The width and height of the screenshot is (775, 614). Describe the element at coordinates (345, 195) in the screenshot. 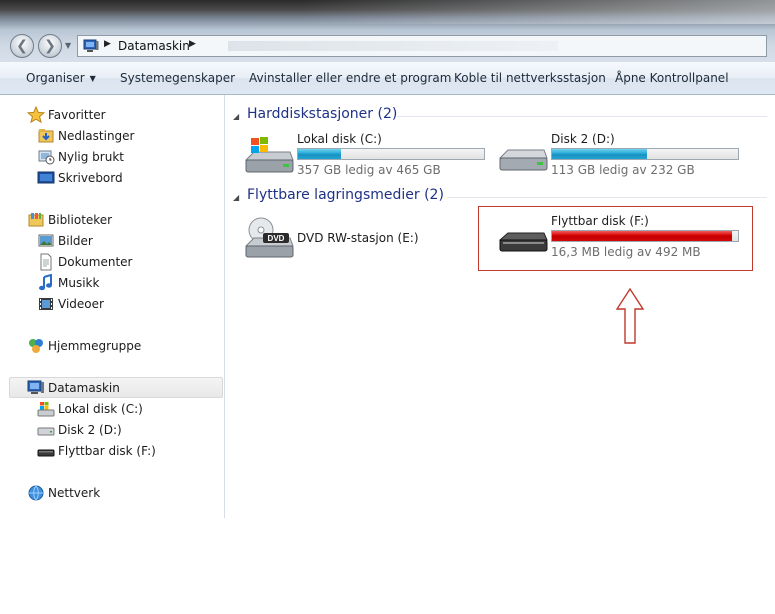

I see `group-removable-title: Flyttbare lagringsmedier (2)` at that location.